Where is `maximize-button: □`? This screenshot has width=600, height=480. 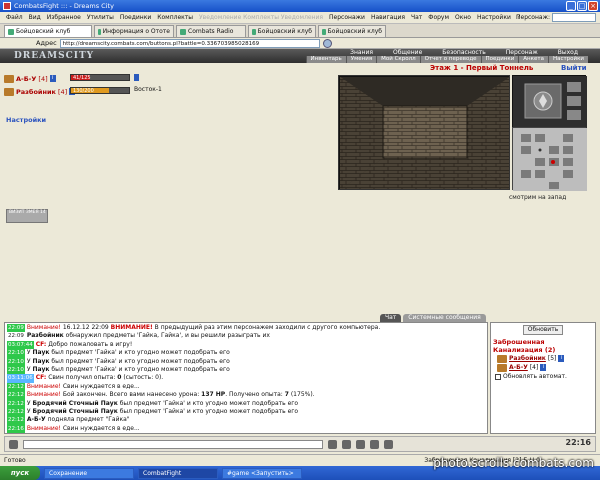 maximize-button: □ is located at coordinates (582, 6).